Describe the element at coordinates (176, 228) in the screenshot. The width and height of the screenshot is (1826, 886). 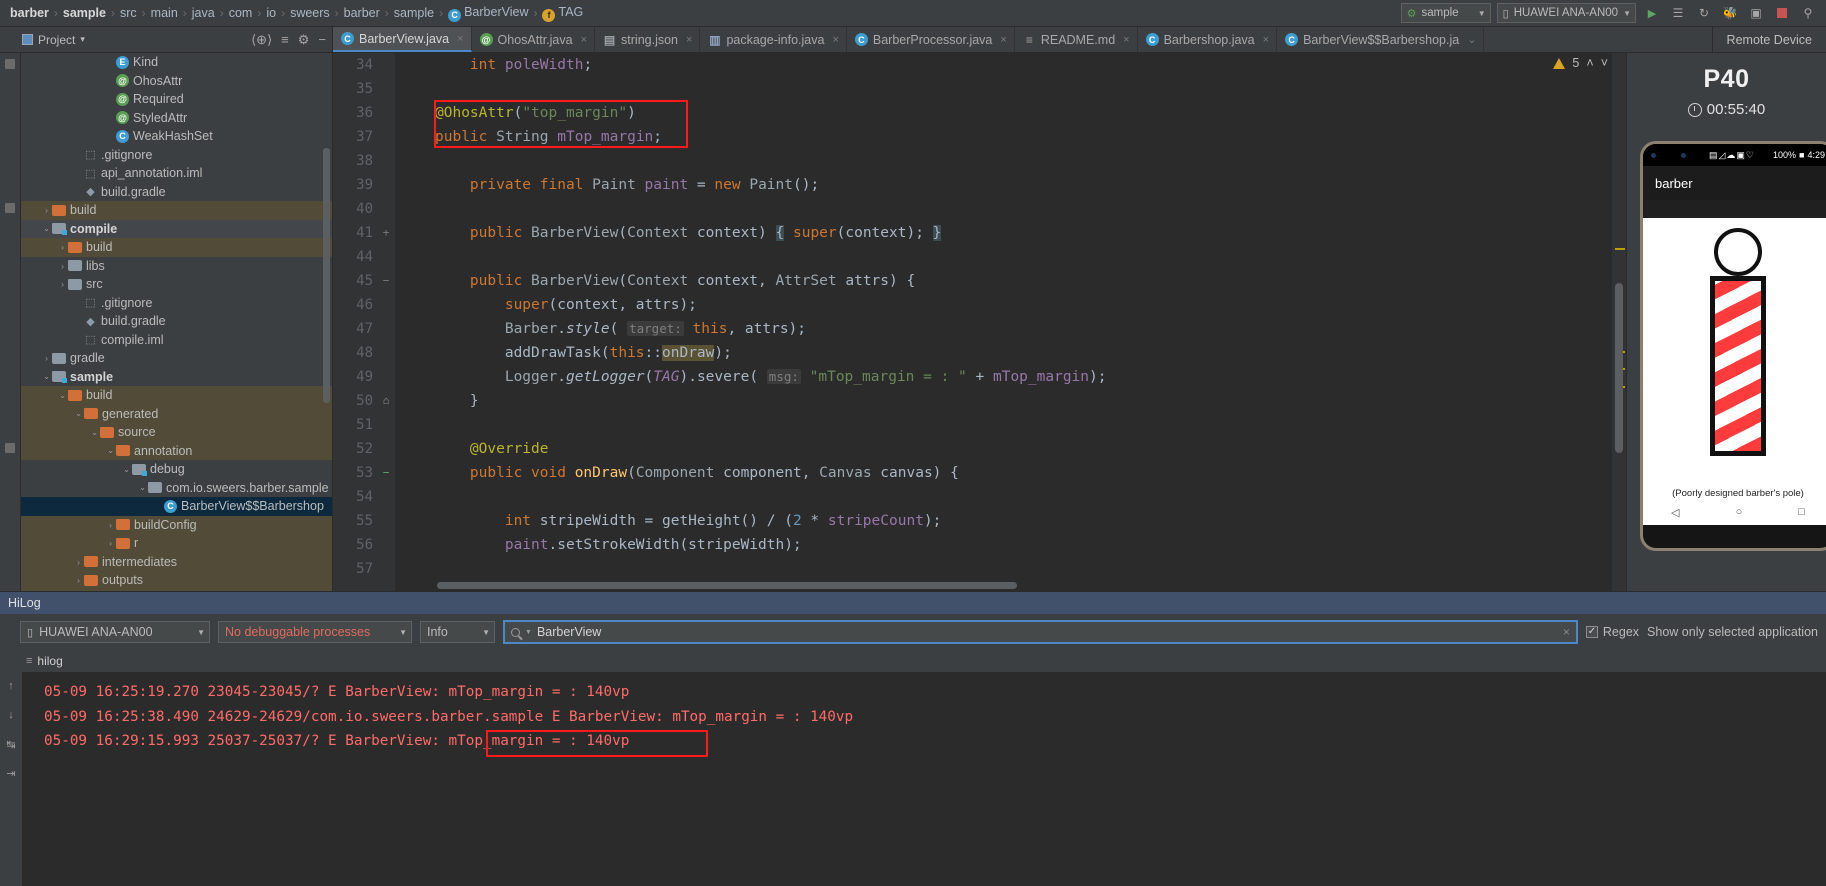
I see `tree-item-compile: ⌄ compile` at that location.